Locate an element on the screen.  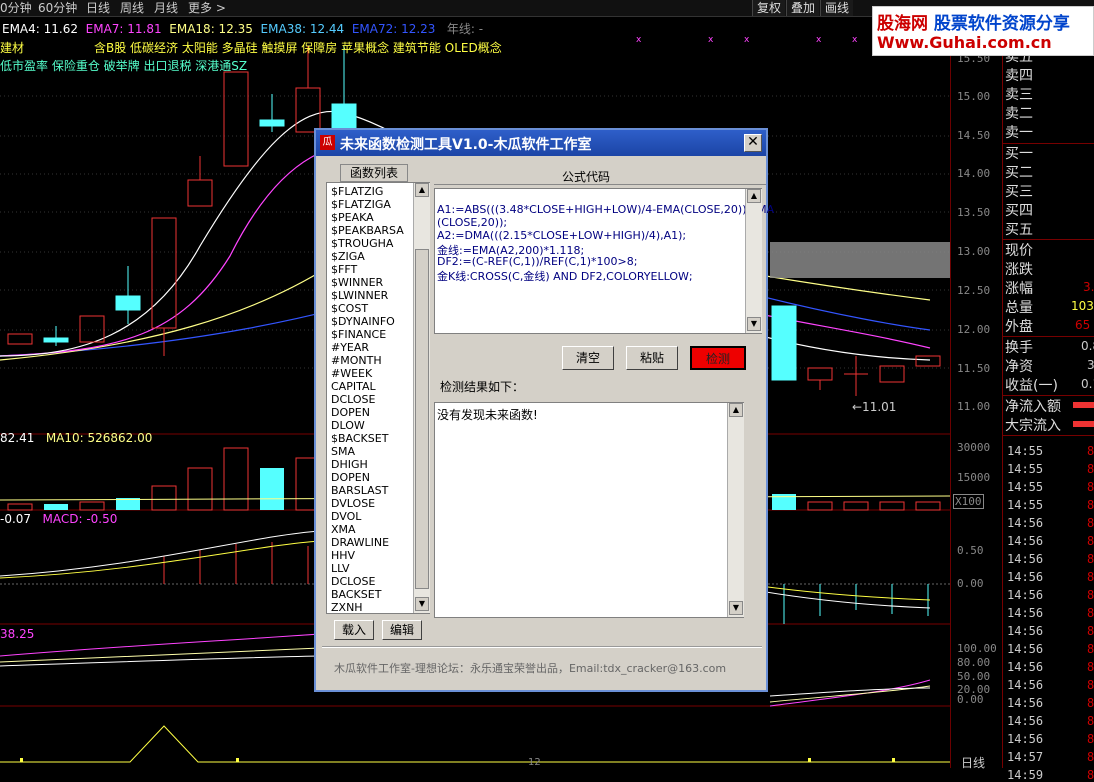
function-list-item: #YEAR is located at coordinates (350, 347).